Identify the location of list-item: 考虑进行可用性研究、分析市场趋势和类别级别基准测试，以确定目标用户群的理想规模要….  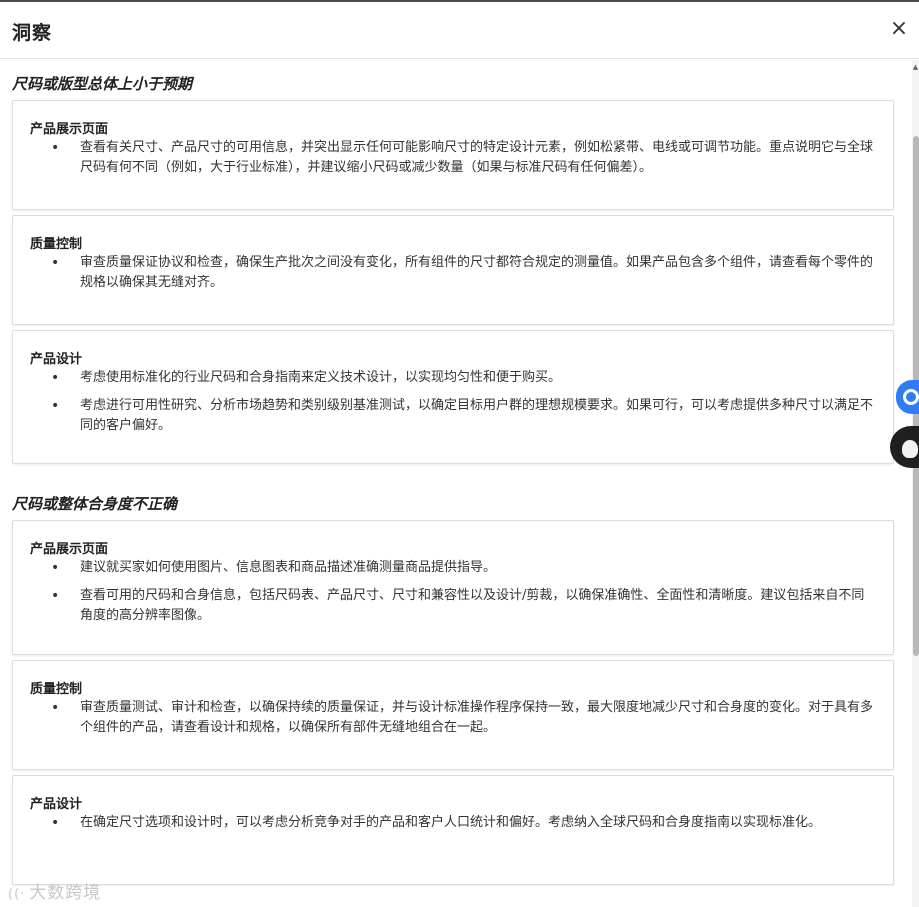
(452, 416).